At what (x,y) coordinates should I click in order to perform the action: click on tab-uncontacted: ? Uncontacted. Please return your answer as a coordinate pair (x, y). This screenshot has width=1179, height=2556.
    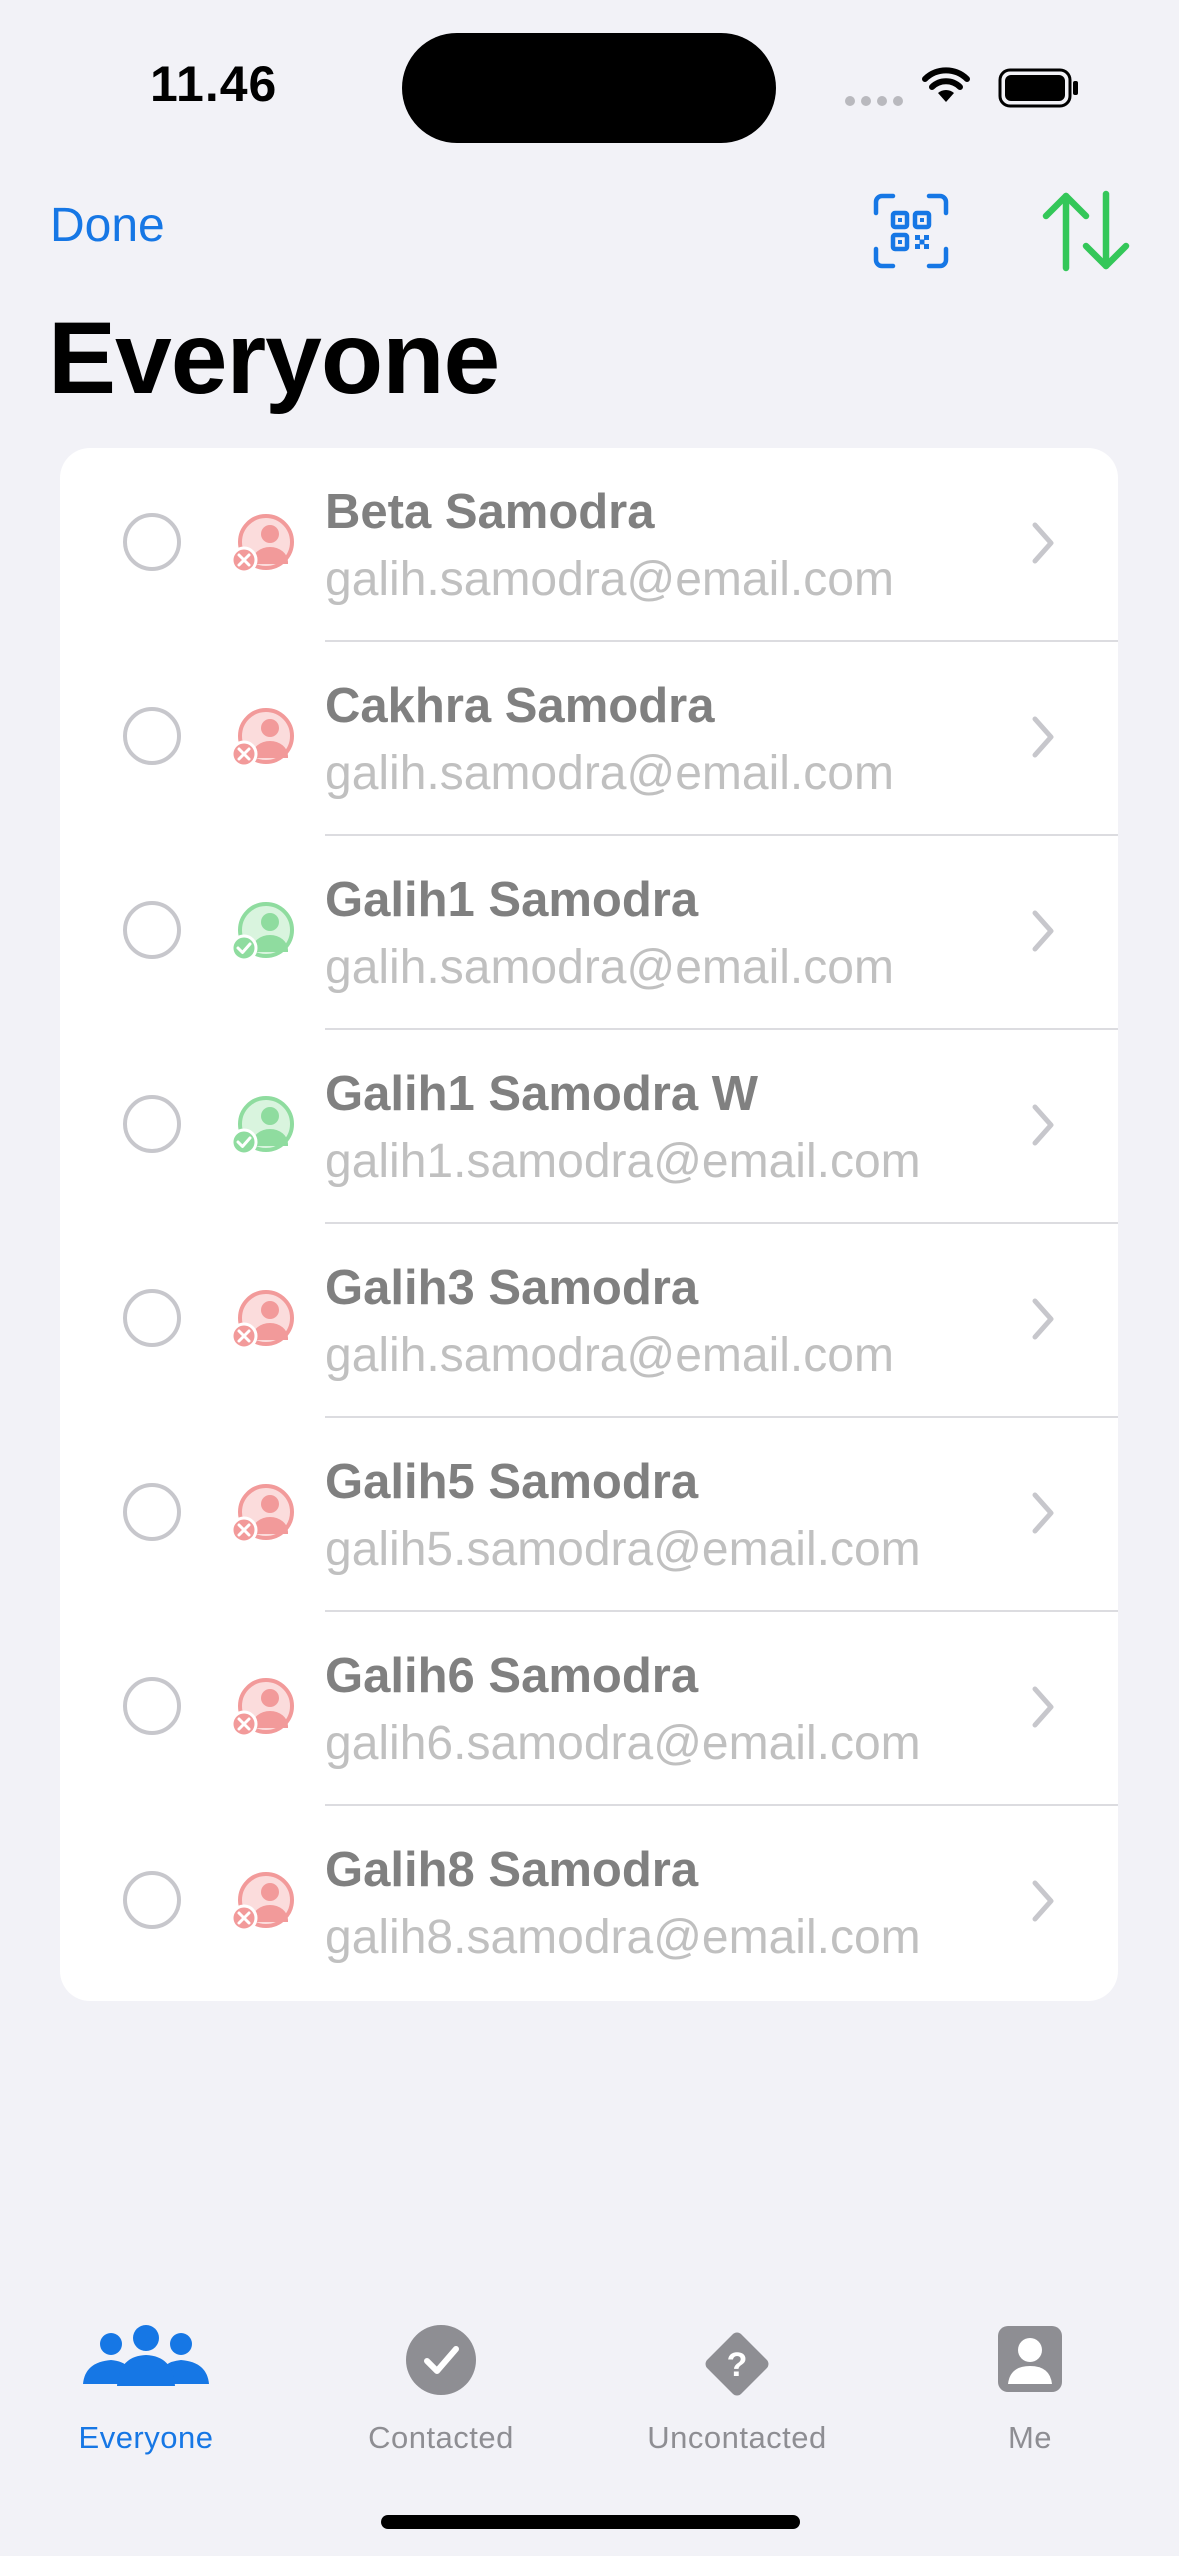
    Looking at the image, I should click on (737, 2385).